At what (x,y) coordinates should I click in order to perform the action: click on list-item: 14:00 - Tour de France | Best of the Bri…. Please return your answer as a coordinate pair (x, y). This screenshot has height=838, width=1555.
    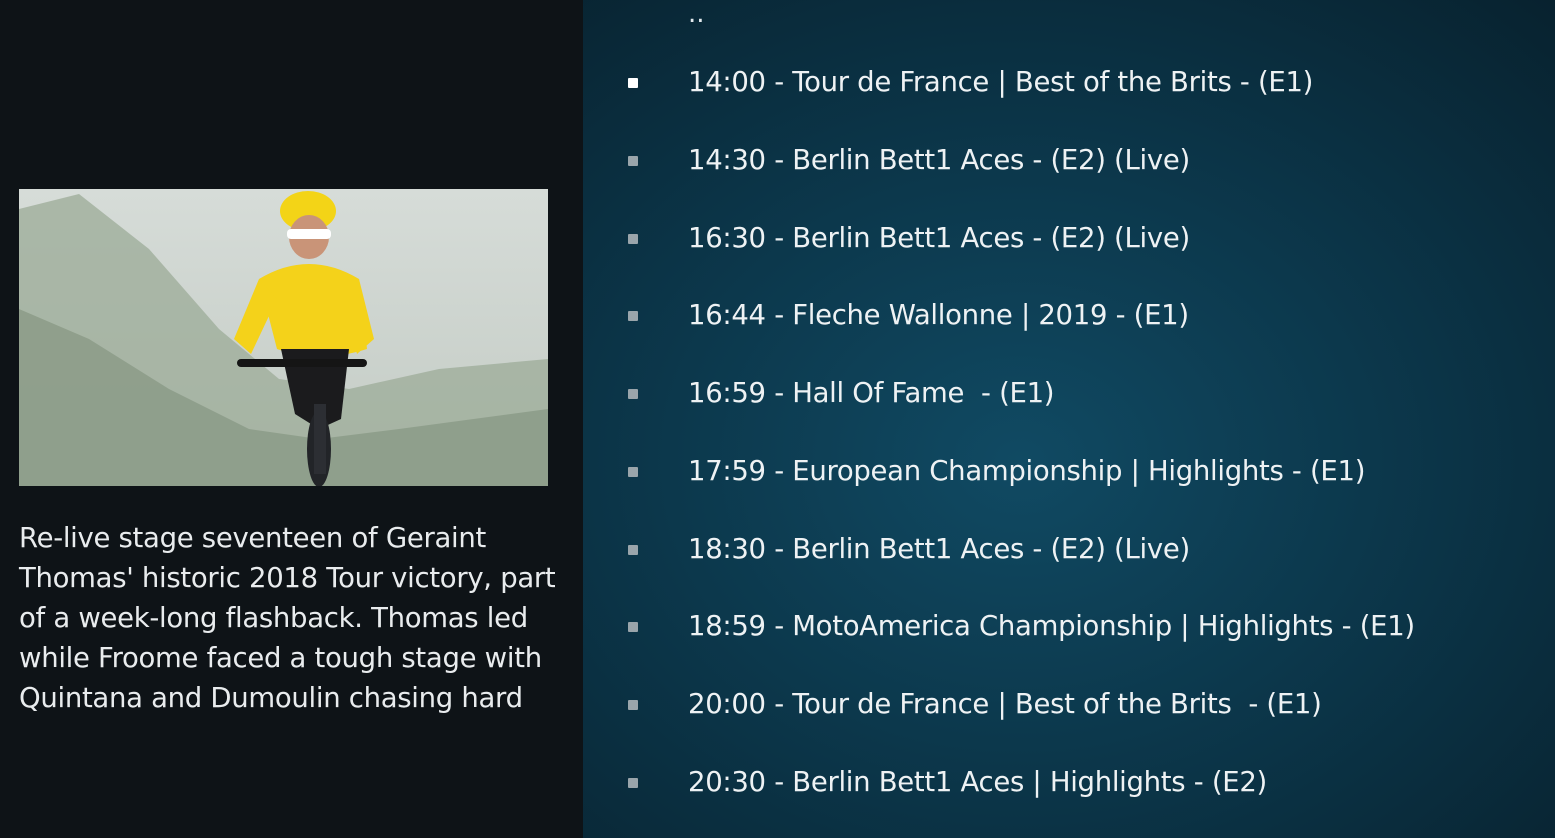
    Looking at the image, I should click on (1069, 89).